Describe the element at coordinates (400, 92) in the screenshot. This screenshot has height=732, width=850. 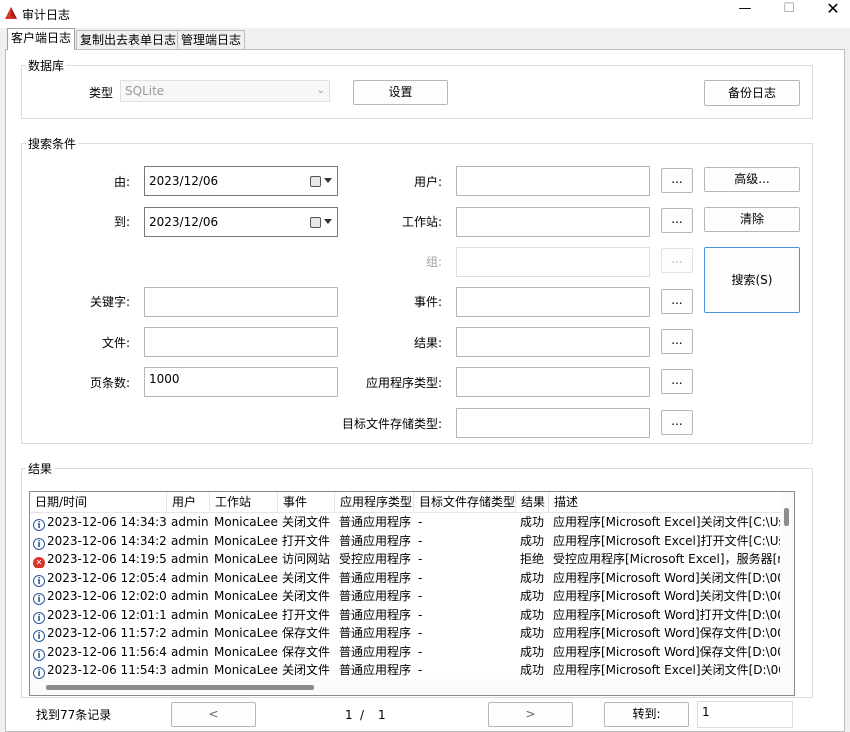
I see `db-settings-button: 设置` at that location.